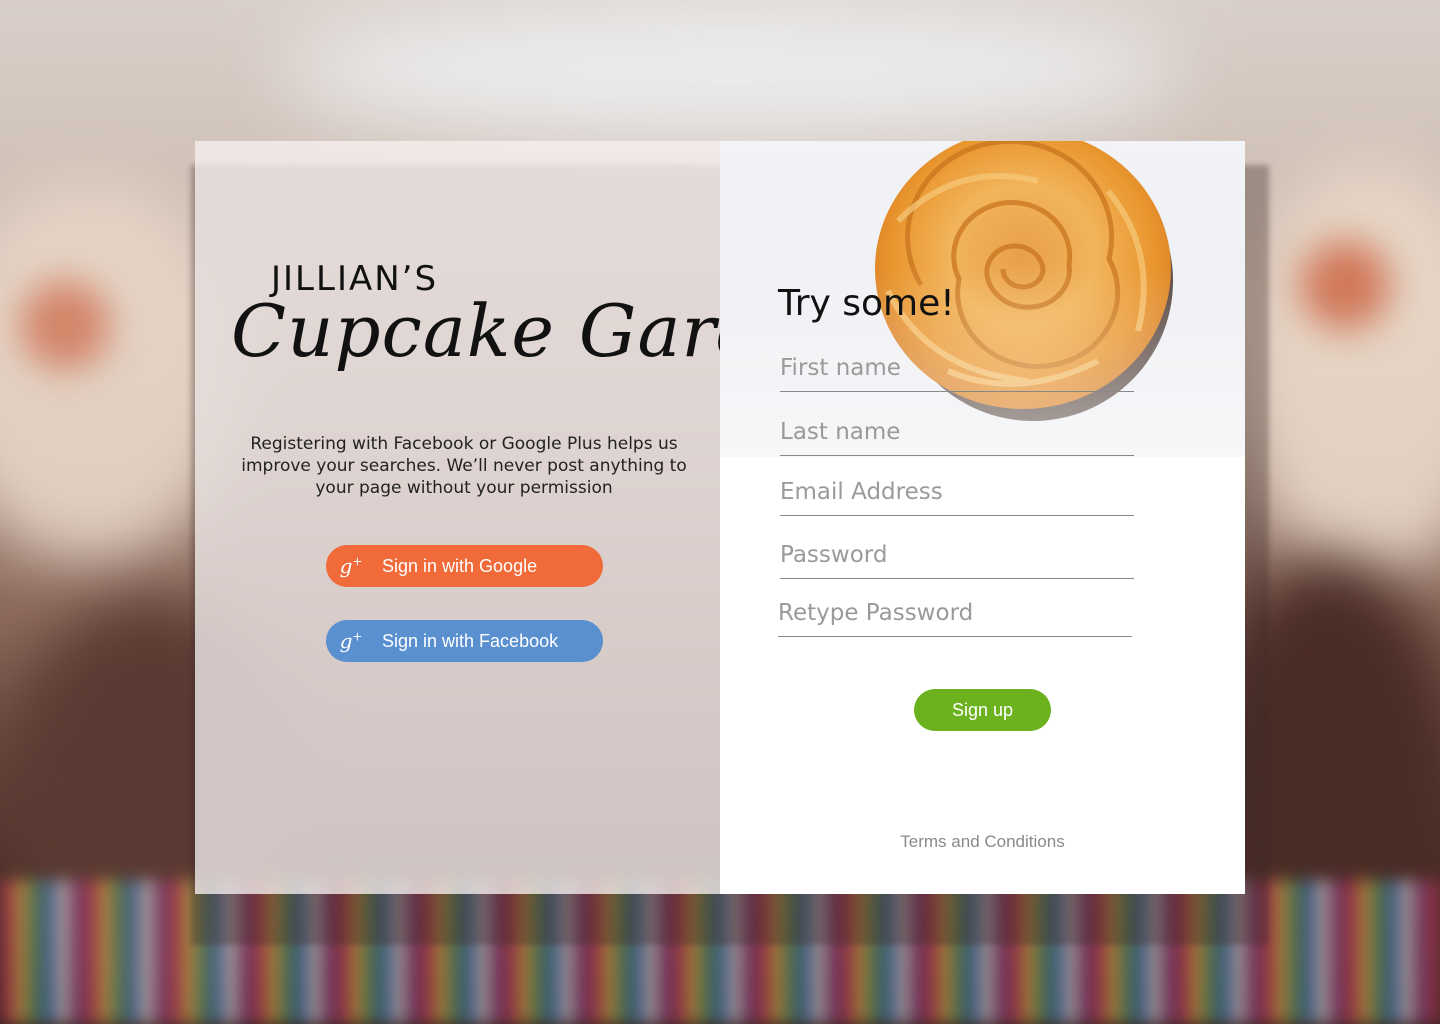  I want to click on email-field, so click(957, 497).